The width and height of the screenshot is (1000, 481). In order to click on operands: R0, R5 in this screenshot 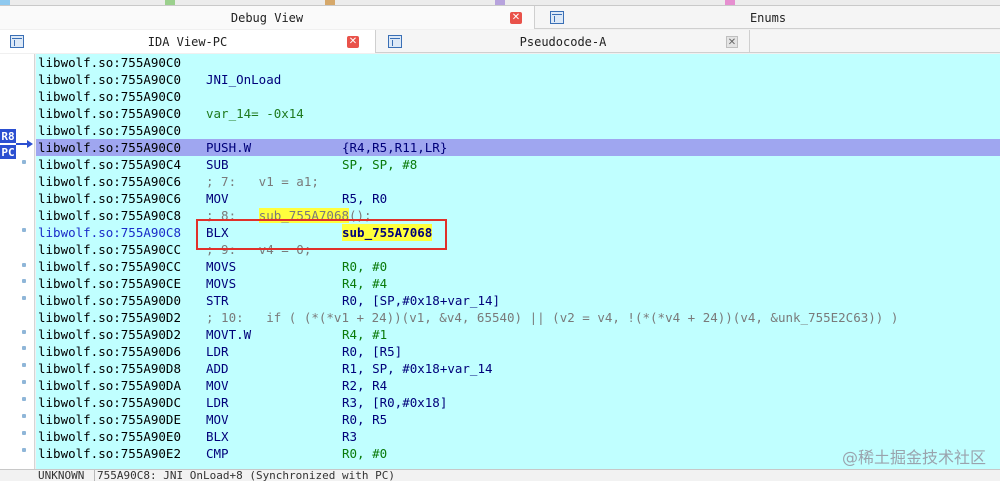, I will do `click(365, 419)`.